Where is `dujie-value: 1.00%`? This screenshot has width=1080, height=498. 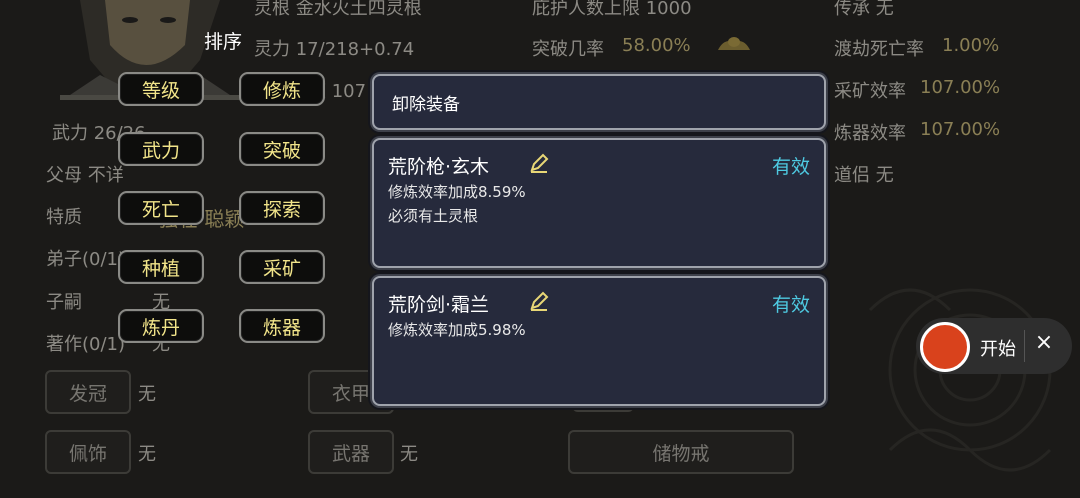 dujie-value: 1.00% is located at coordinates (971, 45).